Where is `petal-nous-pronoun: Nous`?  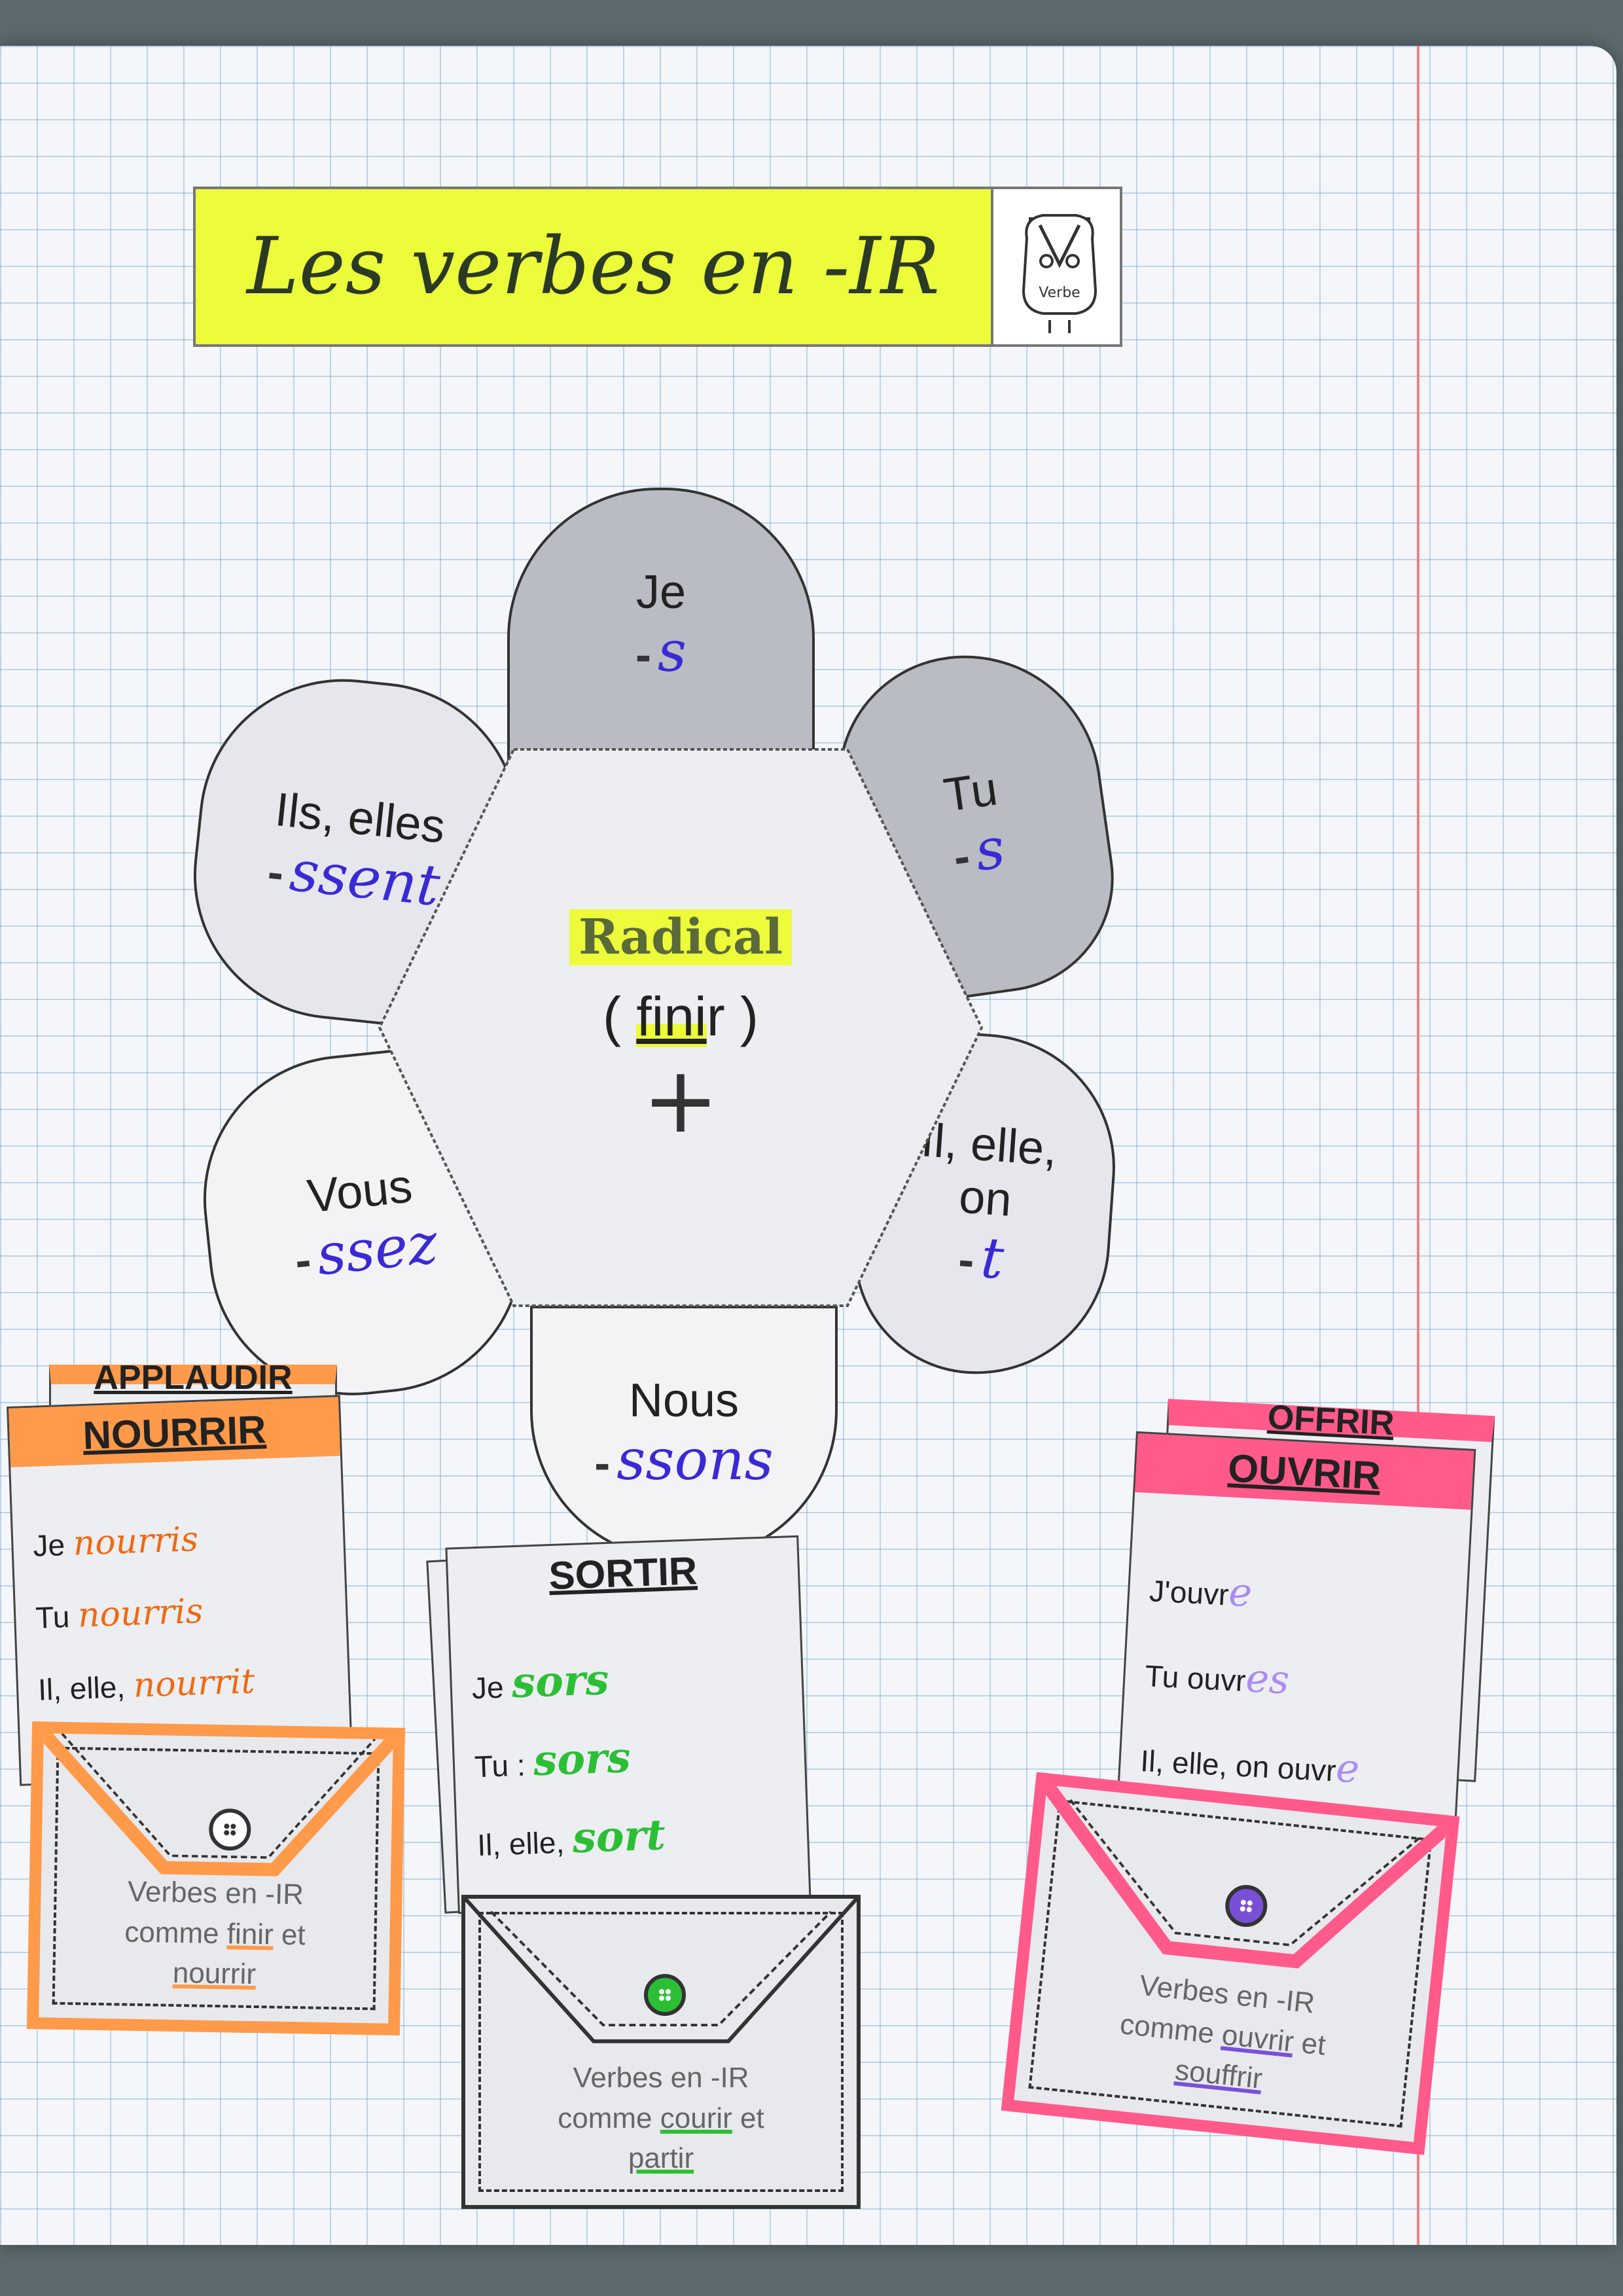 petal-nous-pronoun: Nous is located at coordinates (684, 1400).